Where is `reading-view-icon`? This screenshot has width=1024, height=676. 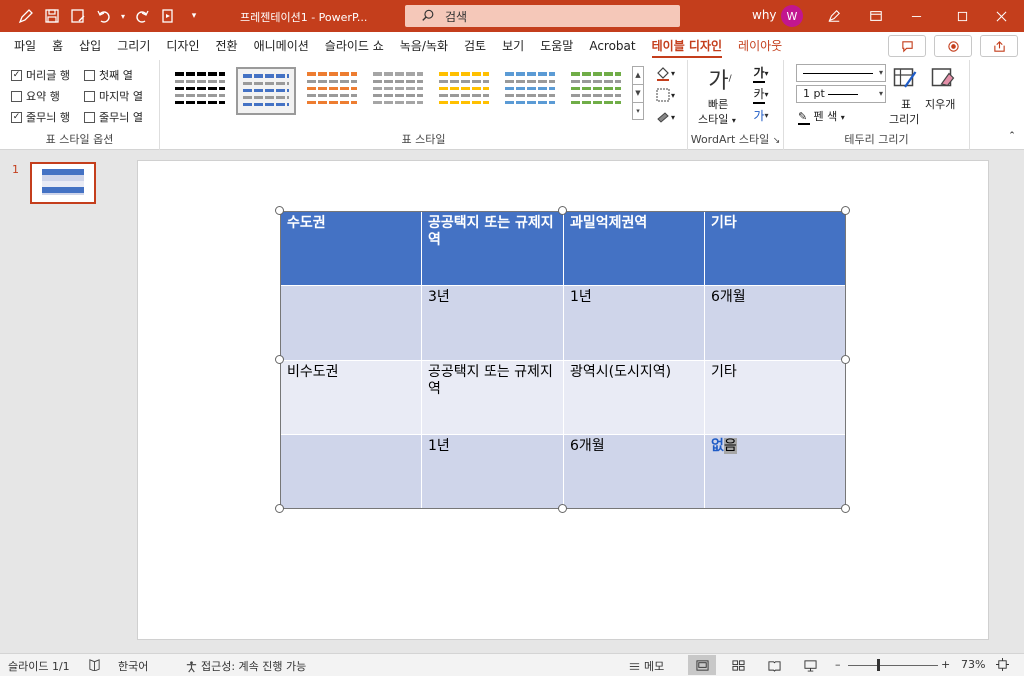 reading-view-icon is located at coordinates (774, 665).